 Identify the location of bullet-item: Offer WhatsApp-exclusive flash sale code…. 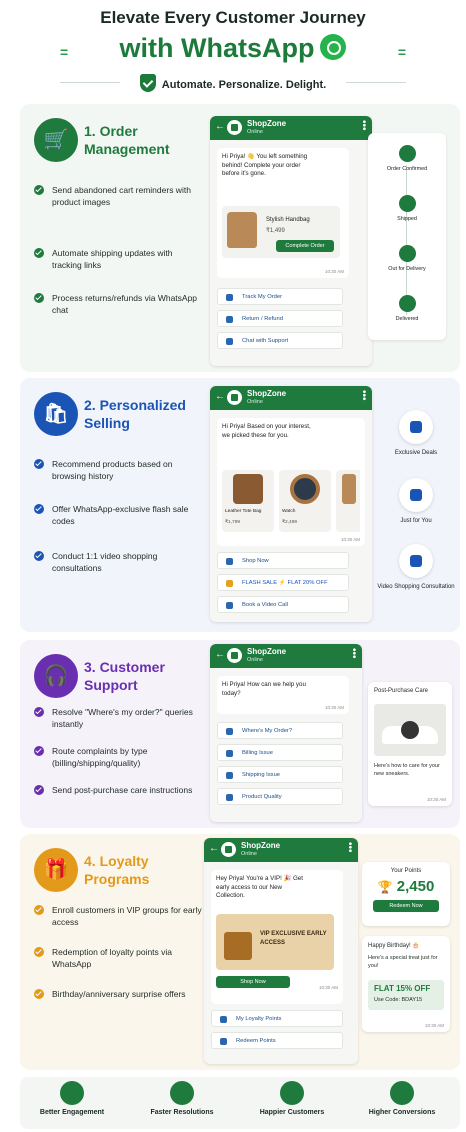
(118, 515).